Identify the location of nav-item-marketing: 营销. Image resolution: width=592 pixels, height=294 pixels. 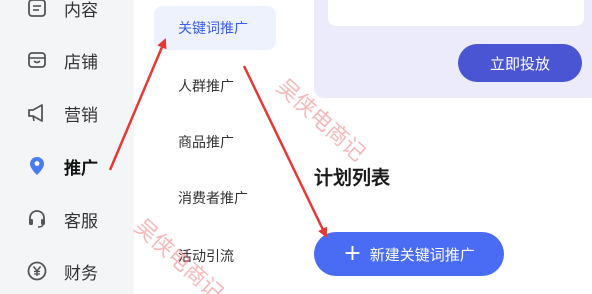
(67, 113).